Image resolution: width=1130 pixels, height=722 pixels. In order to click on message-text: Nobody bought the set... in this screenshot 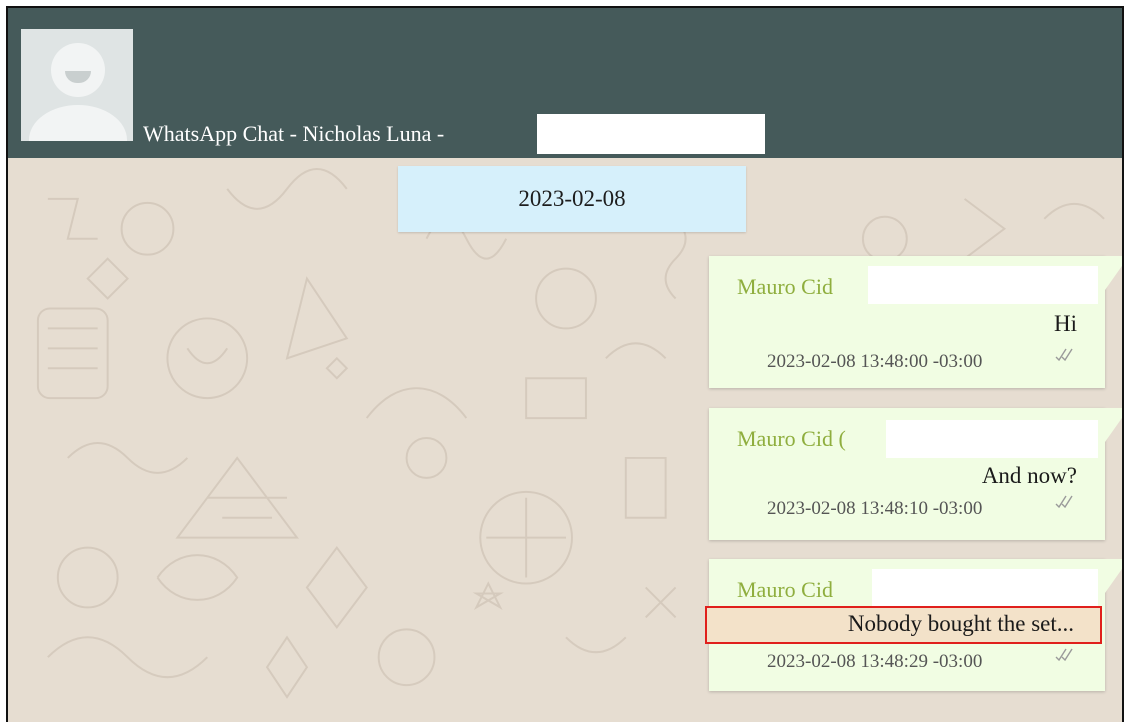, I will do `click(960, 623)`.